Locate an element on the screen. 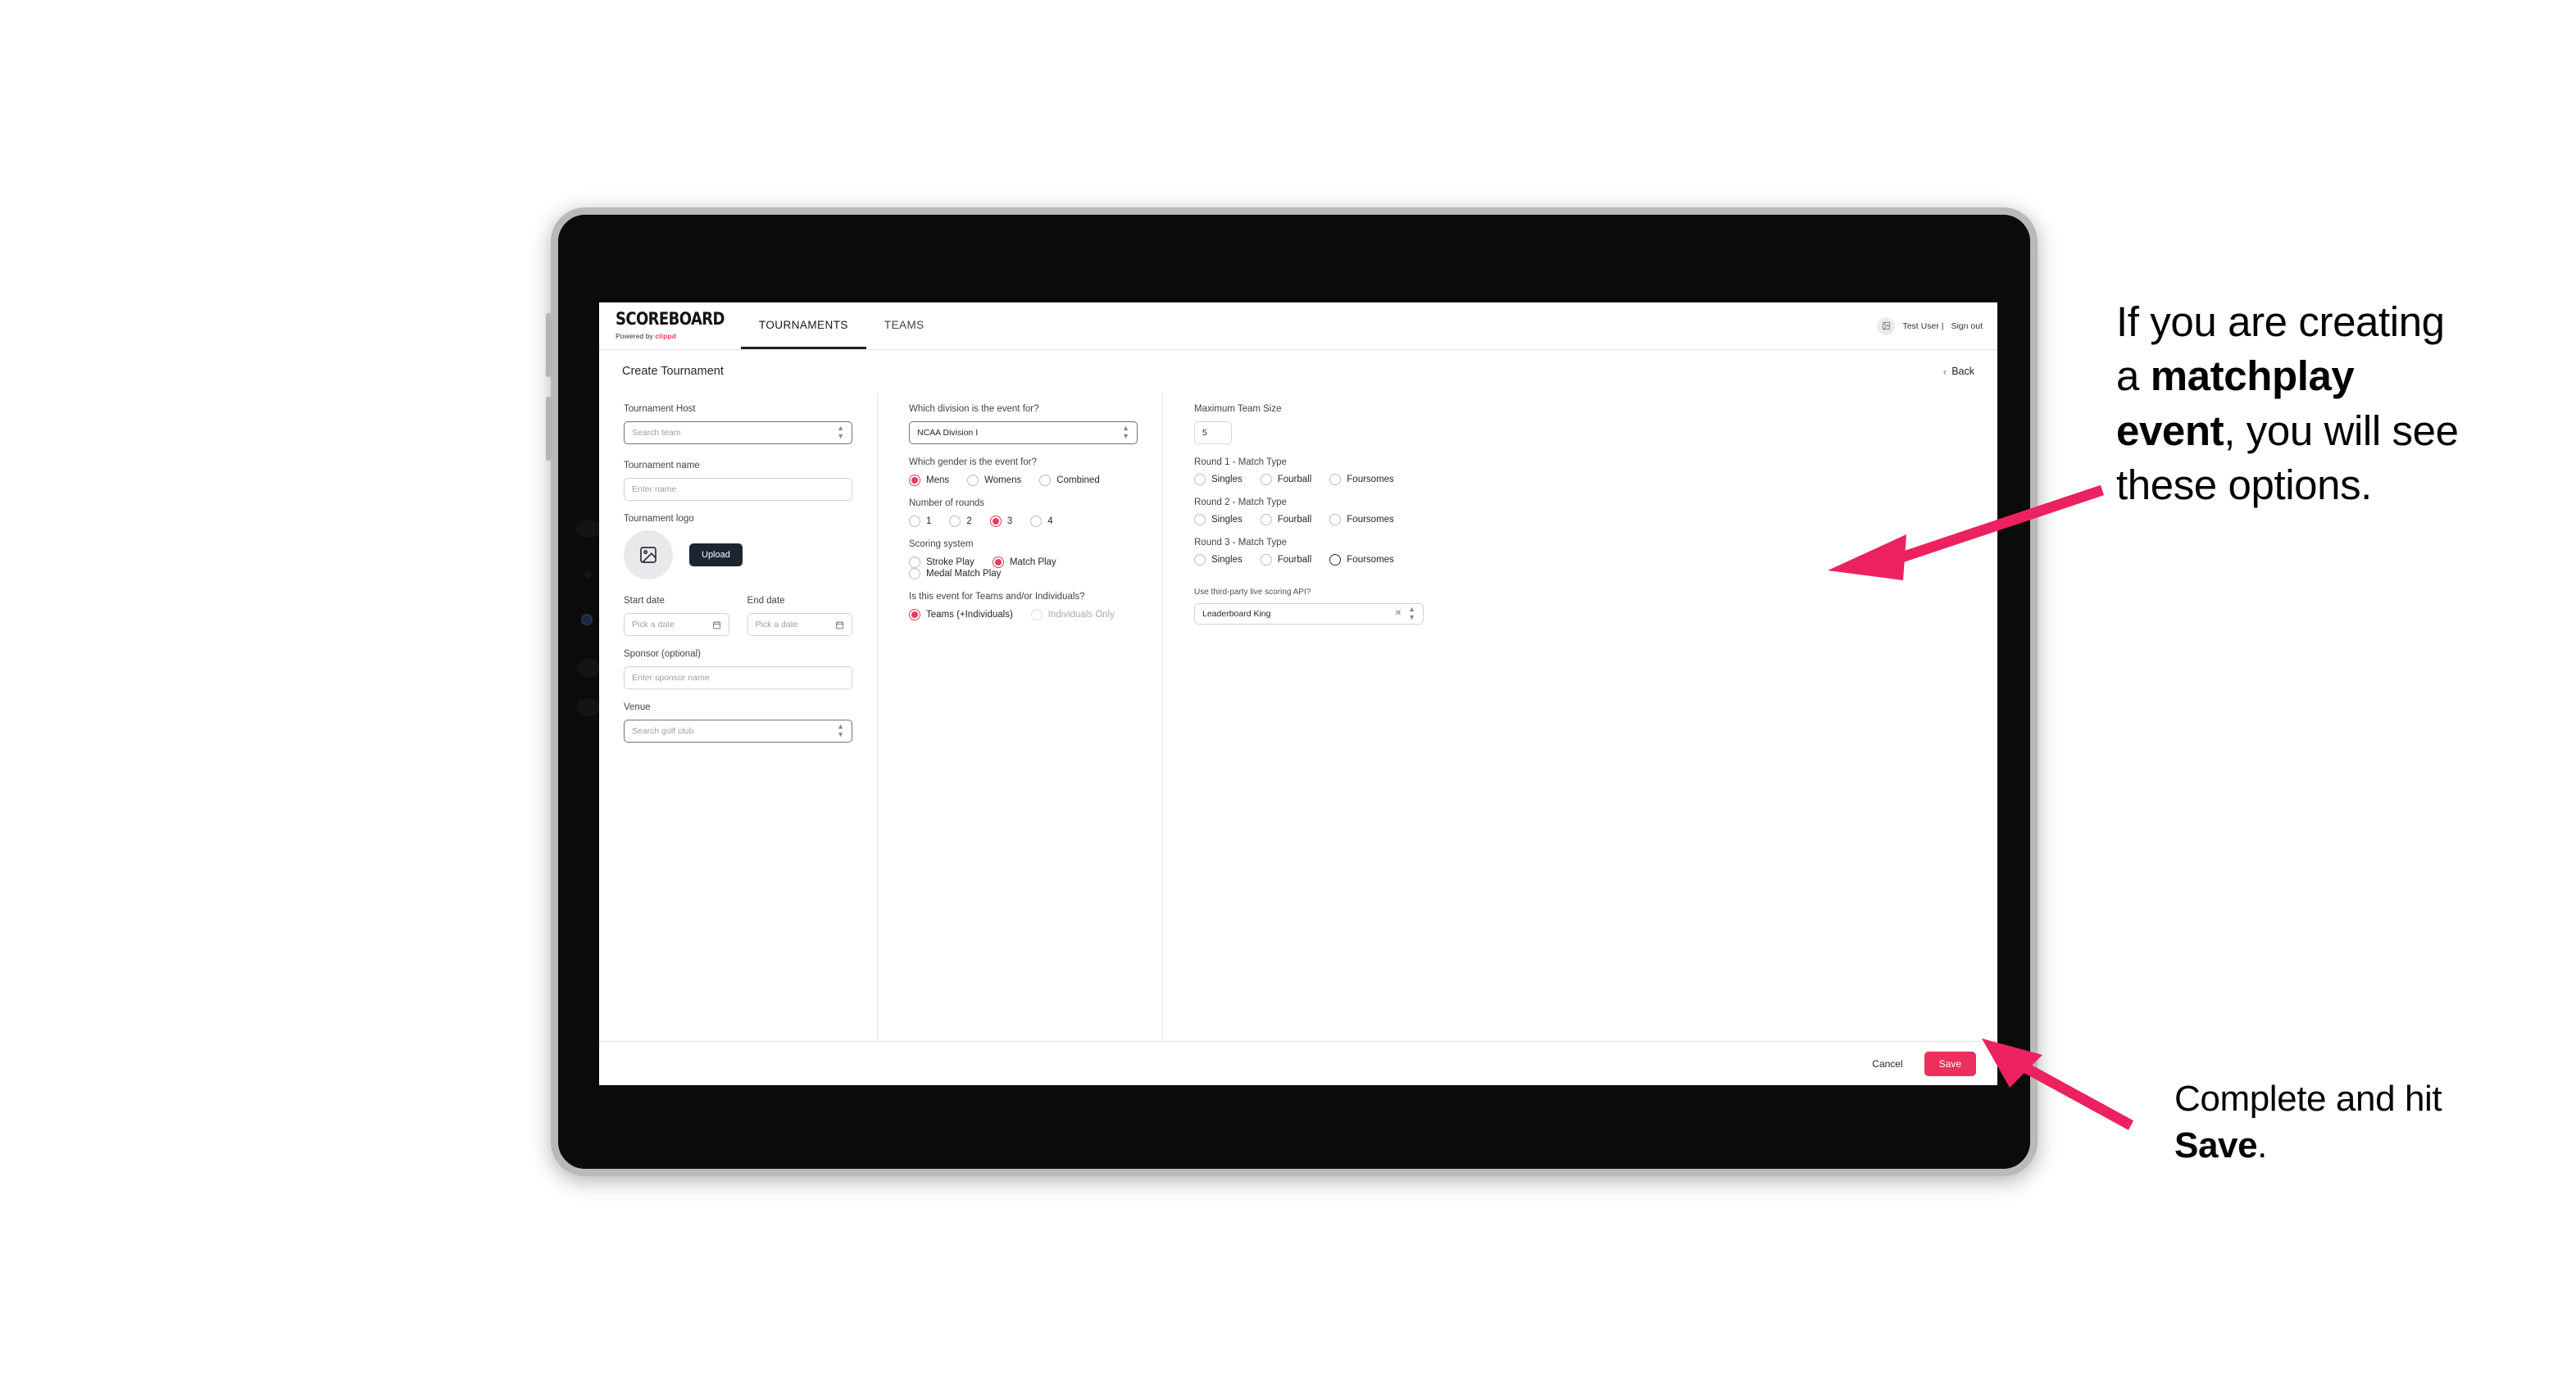  round-3-radio-row: Singles Fourball Foursomes is located at coordinates (1309, 559).